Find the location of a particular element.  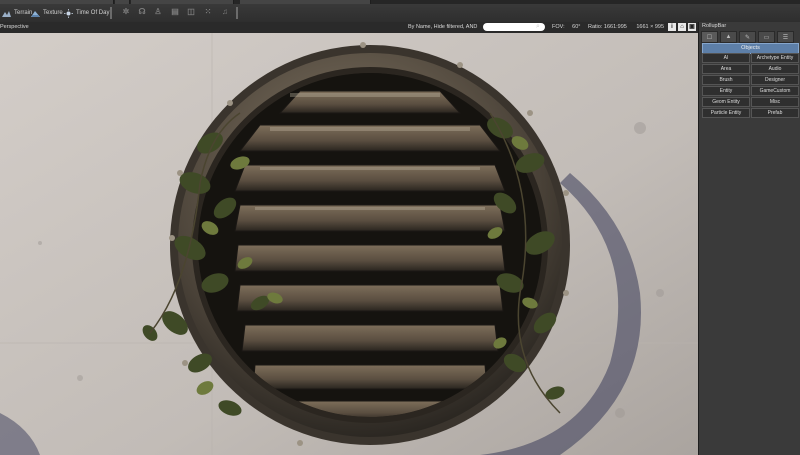

texture-icon is located at coordinates (35, 13).